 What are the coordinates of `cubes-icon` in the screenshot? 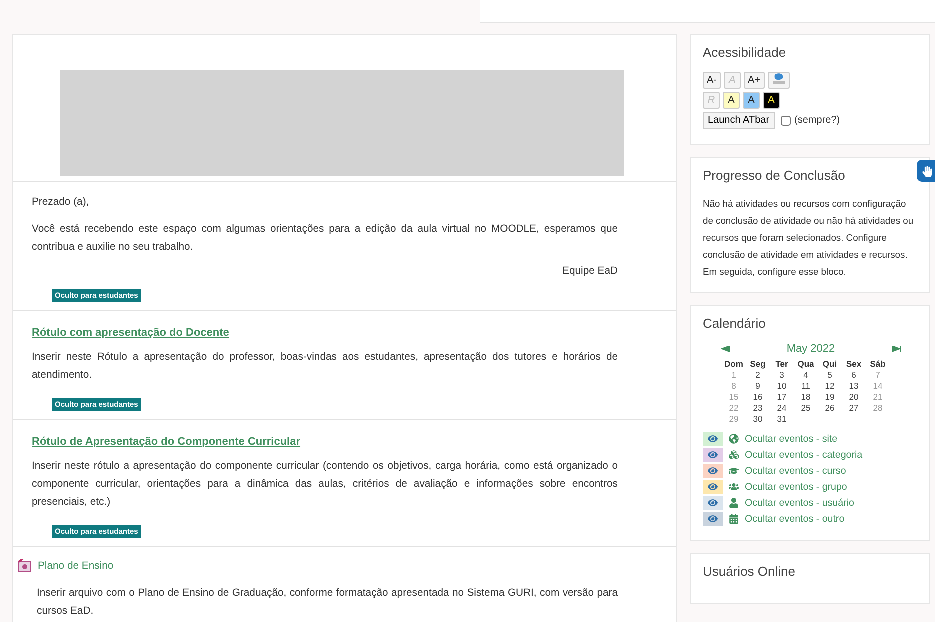 It's located at (734, 455).